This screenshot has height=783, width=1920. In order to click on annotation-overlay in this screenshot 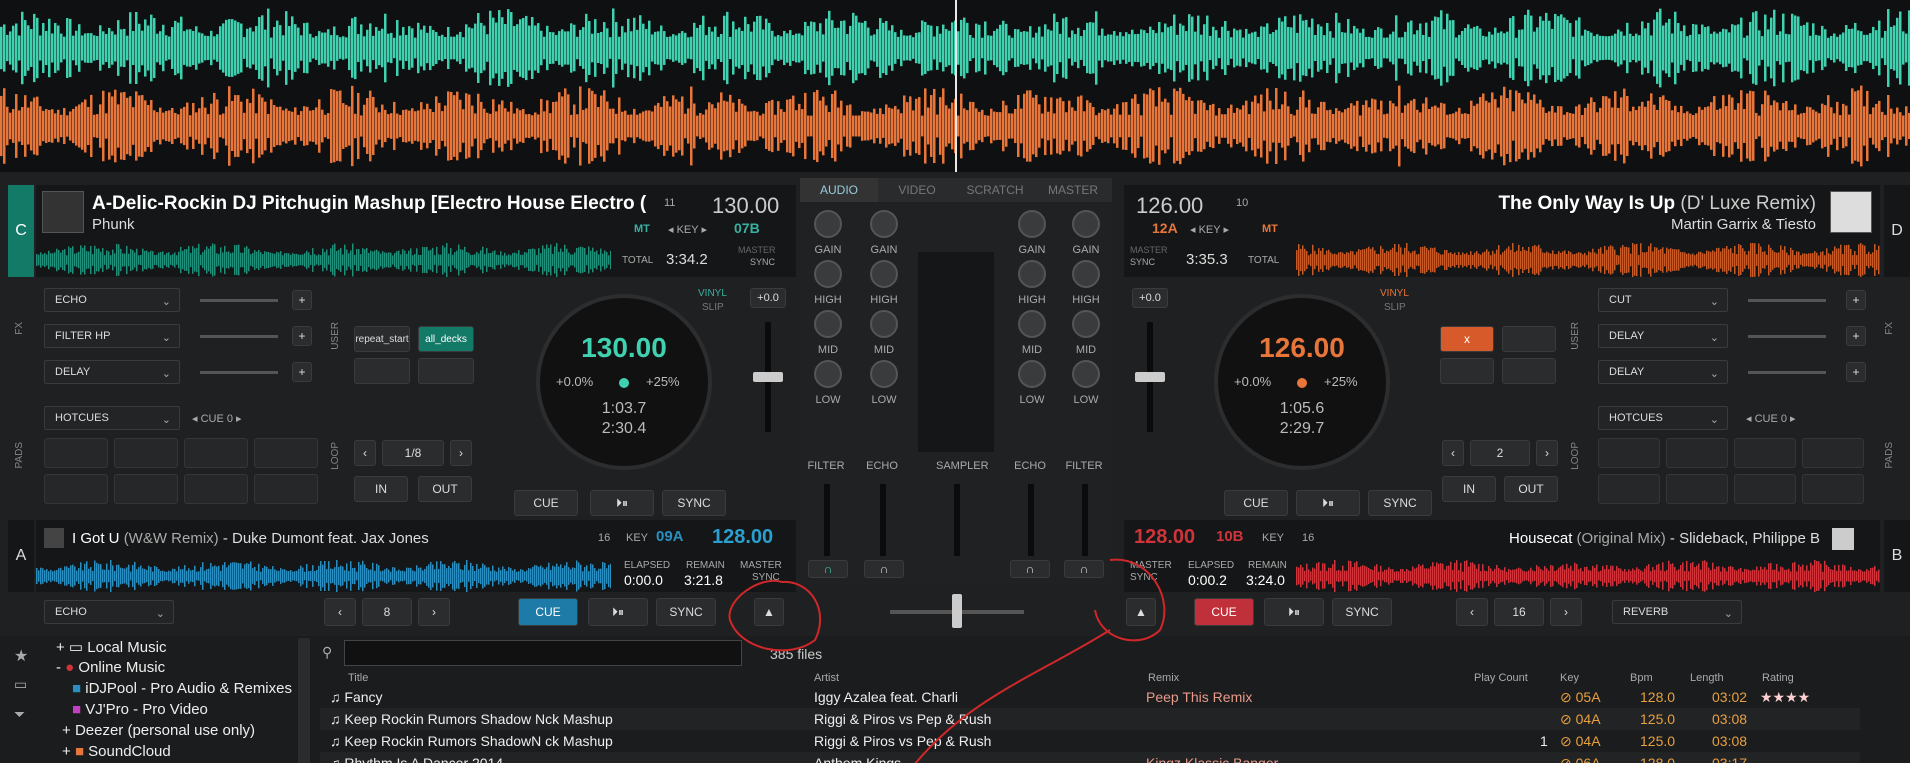, I will do `click(947, 670)`.